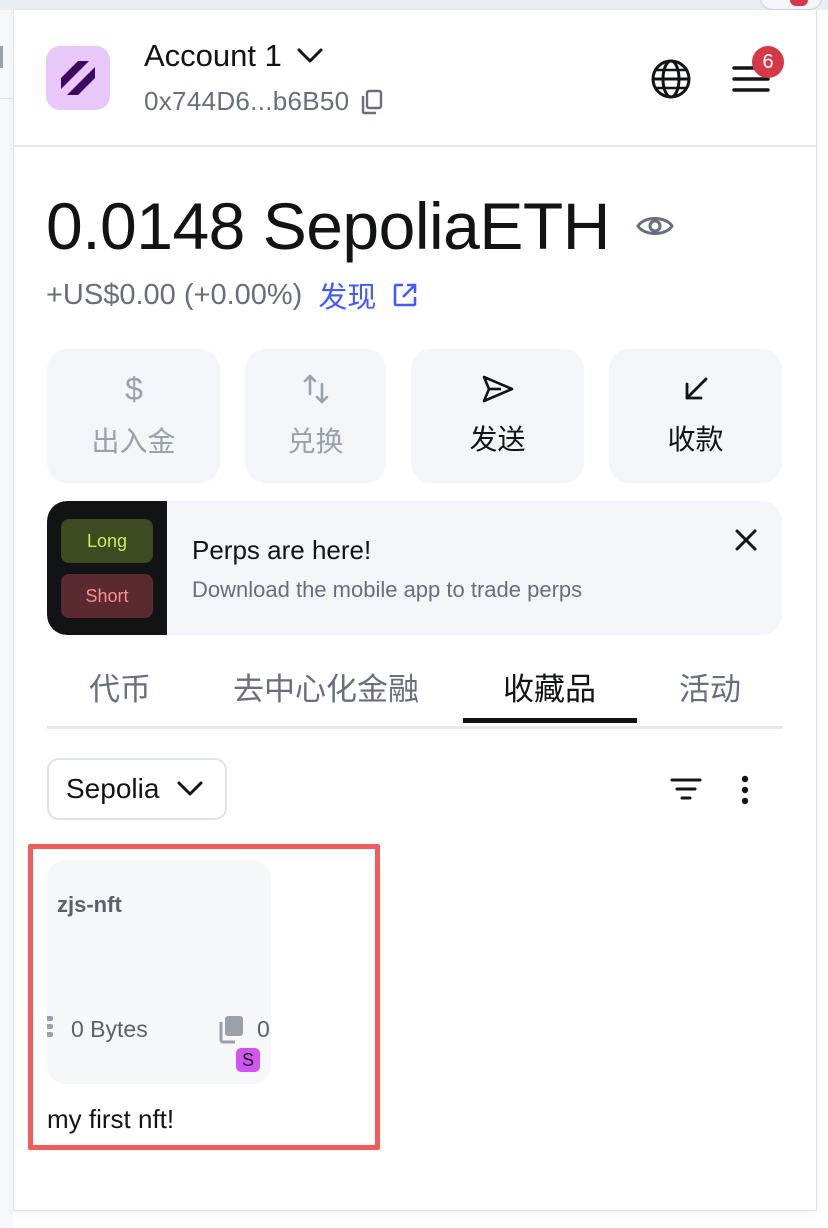 The image size is (828, 1228). Describe the element at coordinates (174, 294) in the screenshot. I see `balance-change: +US$0.00 (+0.00%)` at that location.